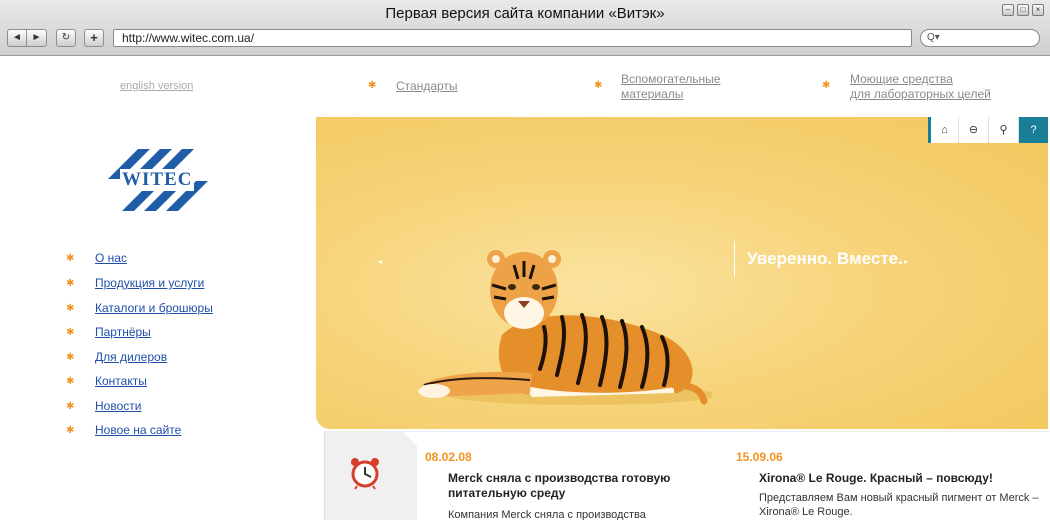 This screenshot has height=520, width=1050. What do you see at coordinates (111, 258) in the screenshot?
I see `menu-item-label: О нас` at bounding box center [111, 258].